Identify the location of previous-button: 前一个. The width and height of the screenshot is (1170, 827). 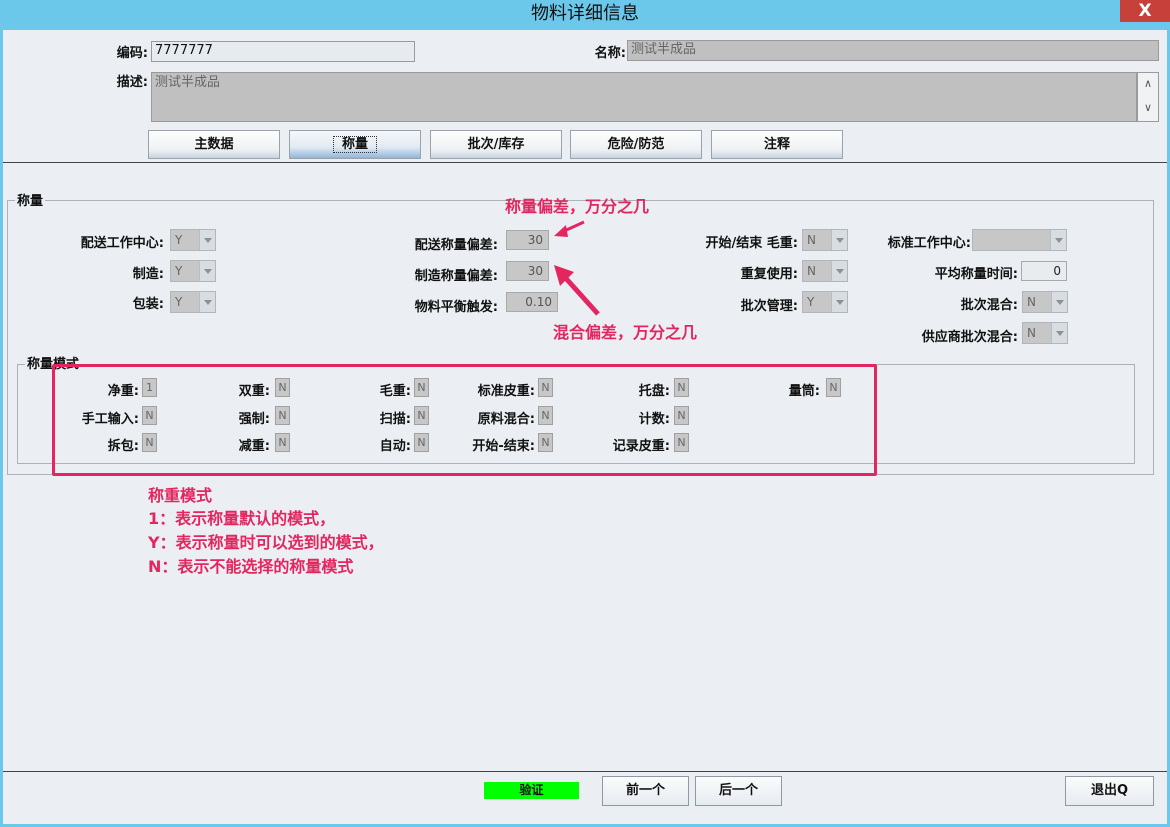
(645, 791).